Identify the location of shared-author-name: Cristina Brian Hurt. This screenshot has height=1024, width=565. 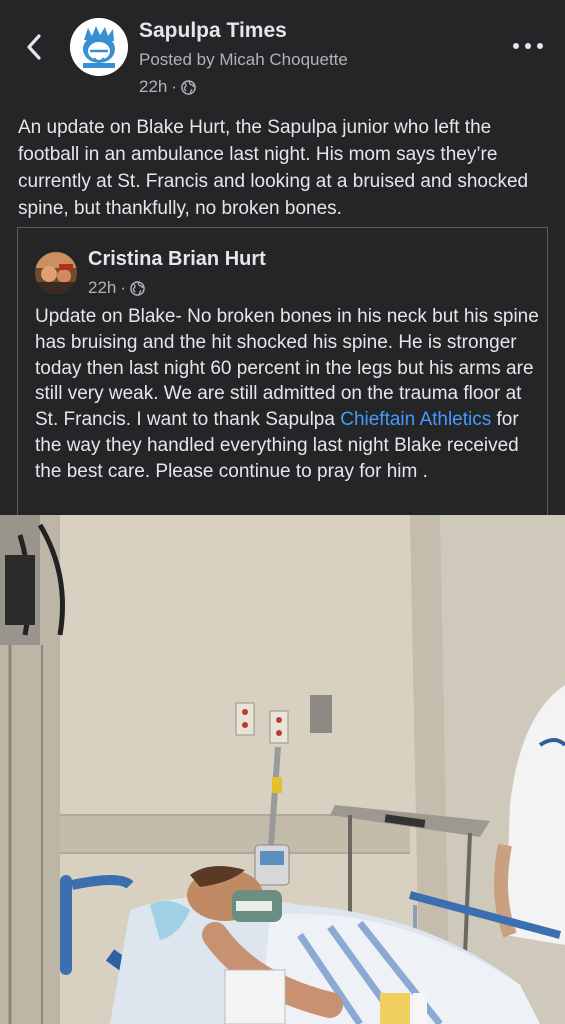
(177, 259).